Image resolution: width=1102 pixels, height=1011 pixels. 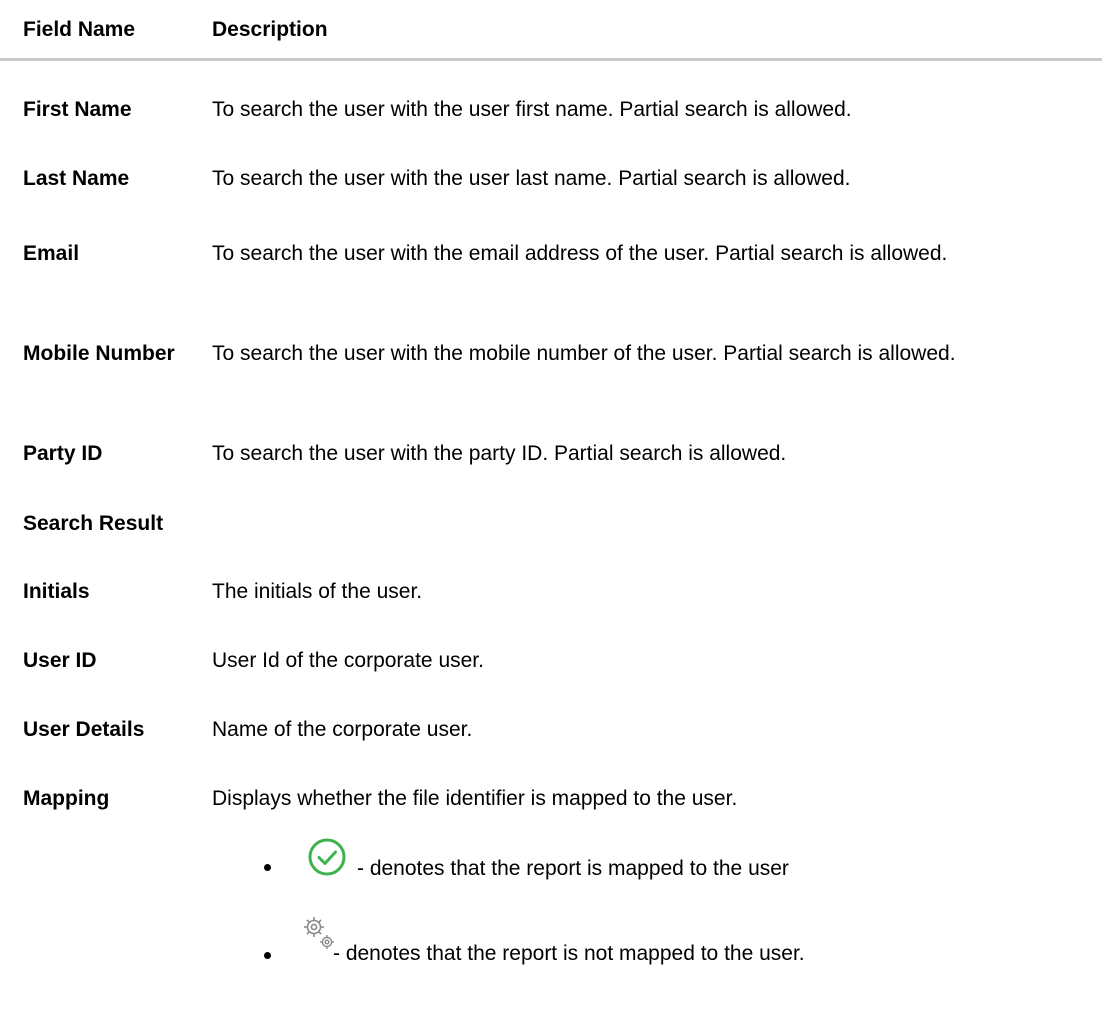 What do you see at coordinates (348, 660) in the screenshot?
I see `field-description: User Id of the corporate user.` at bounding box center [348, 660].